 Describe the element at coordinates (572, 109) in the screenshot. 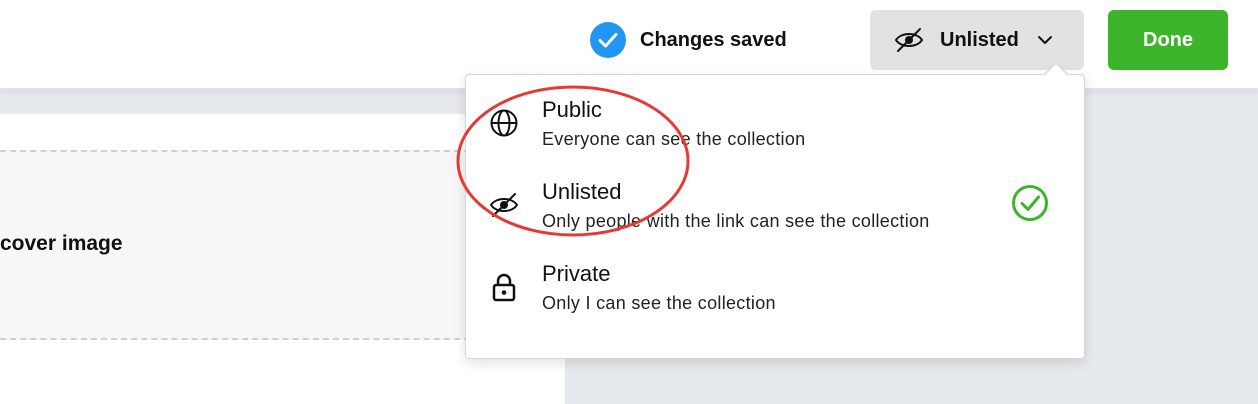

I see `option-title: Public` at that location.